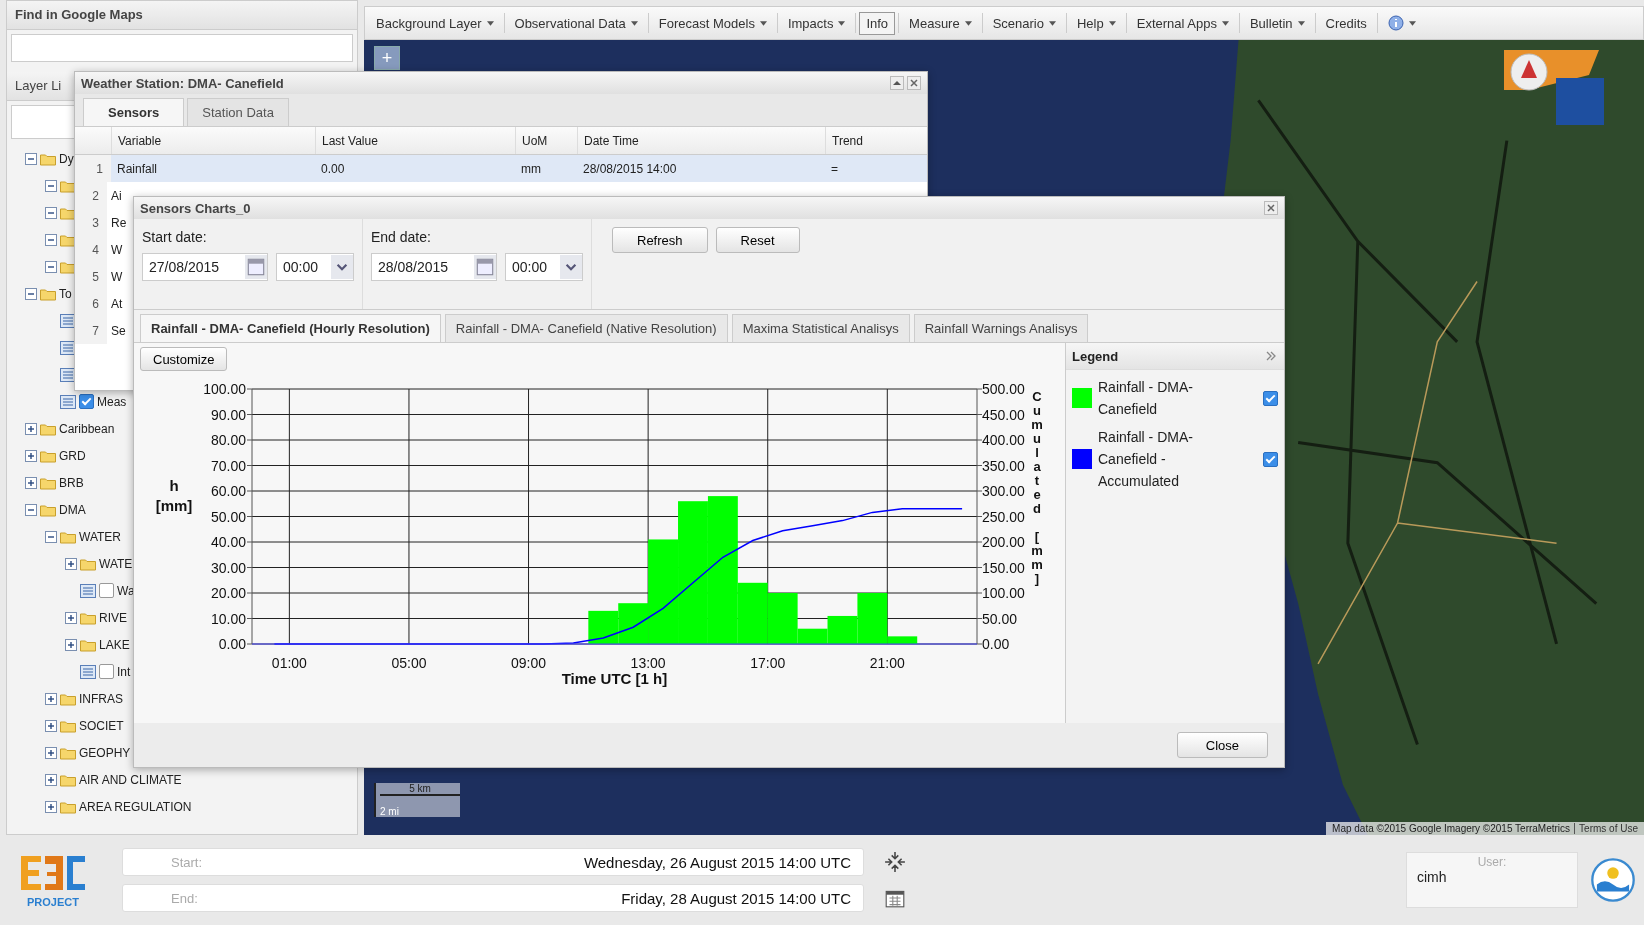 The width and height of the screenshot is (1644, 925). I want to click on table-row: 4 W, so click(99, 249).